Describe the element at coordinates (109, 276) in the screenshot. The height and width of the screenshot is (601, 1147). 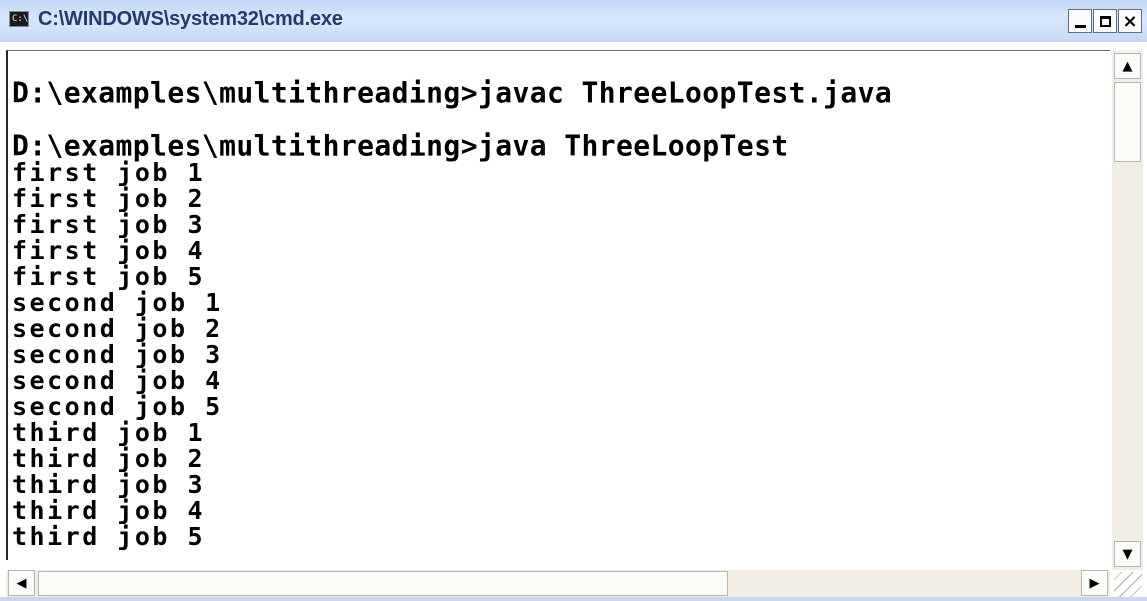
I see `console-output-line: first job 5` at that location.